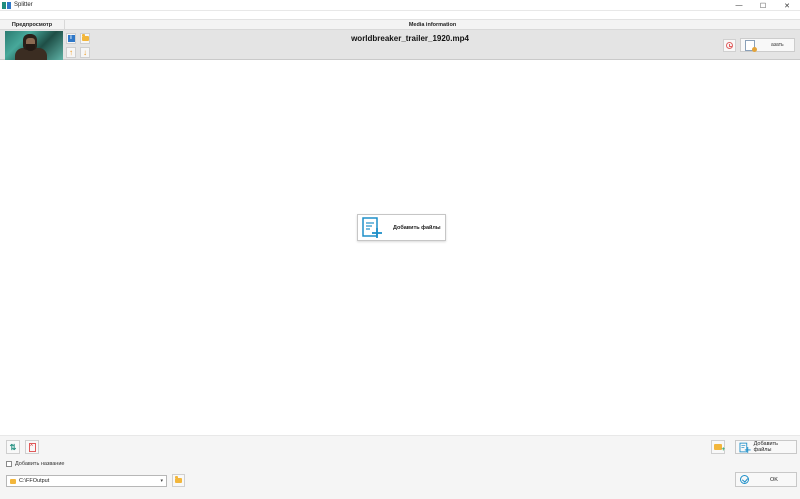 This screenshot has height=499, width=800. I want to click on cut-button-label: азать, so click(777, 45).